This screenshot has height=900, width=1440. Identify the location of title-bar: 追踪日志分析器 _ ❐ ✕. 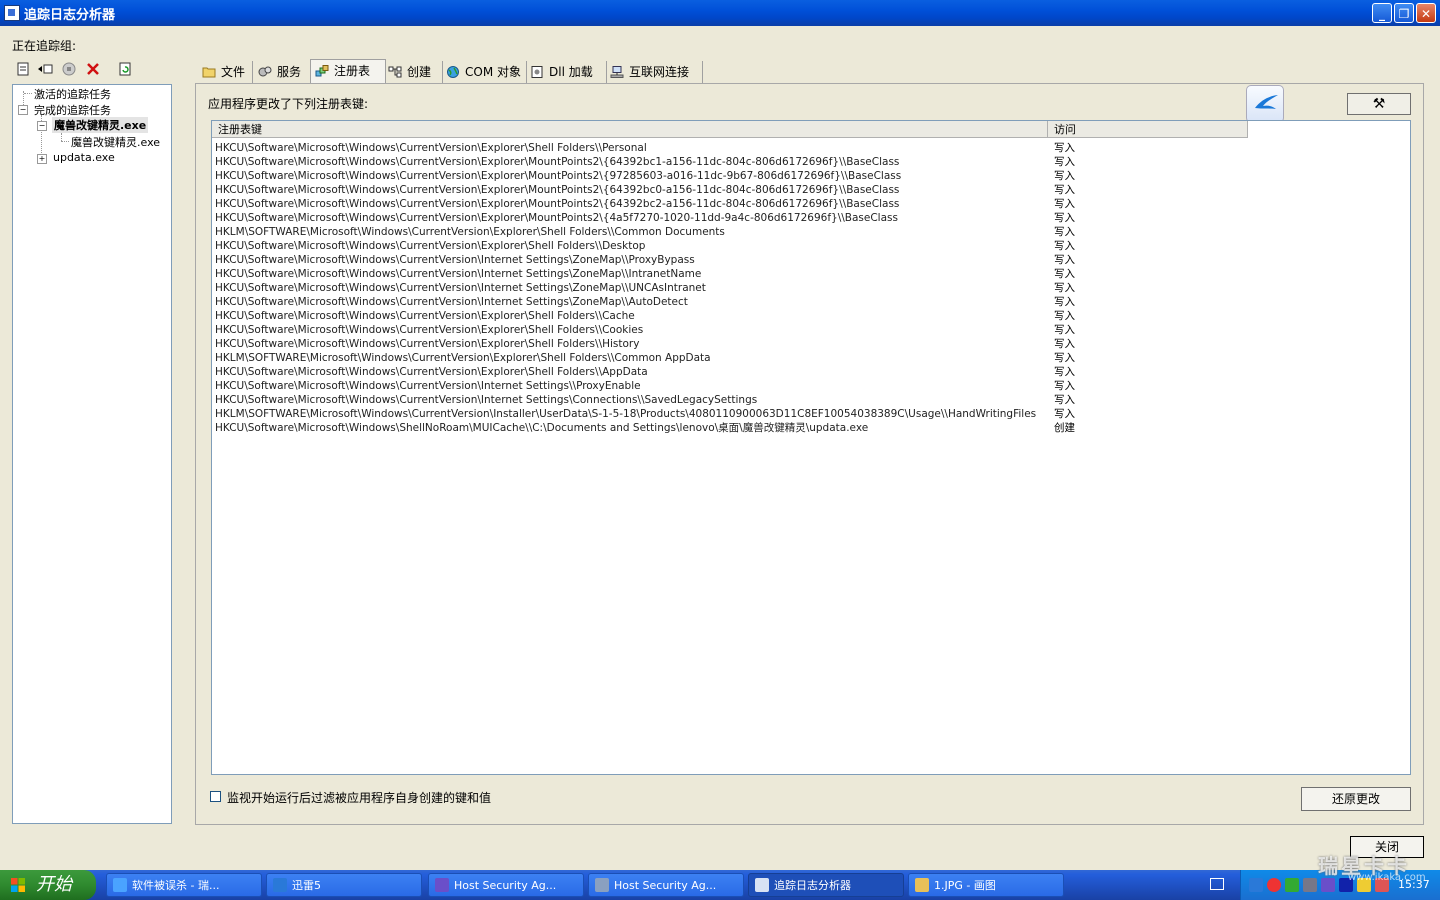
(720, 13).